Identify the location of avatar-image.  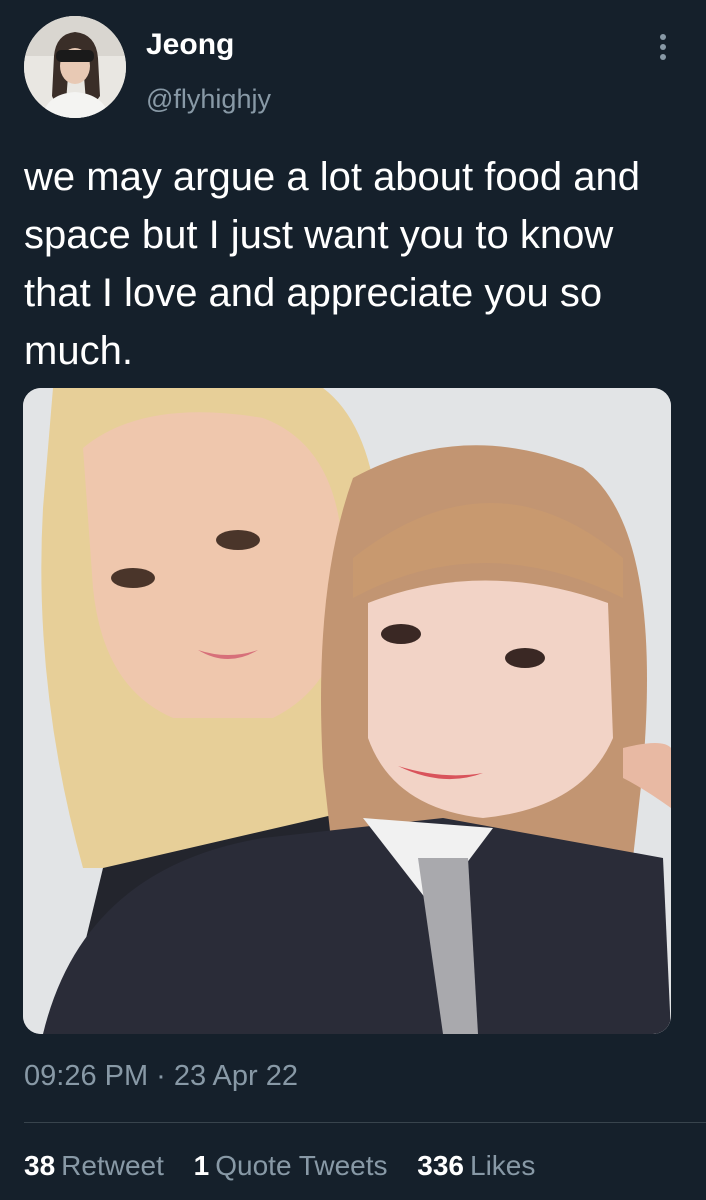
(75, 67).